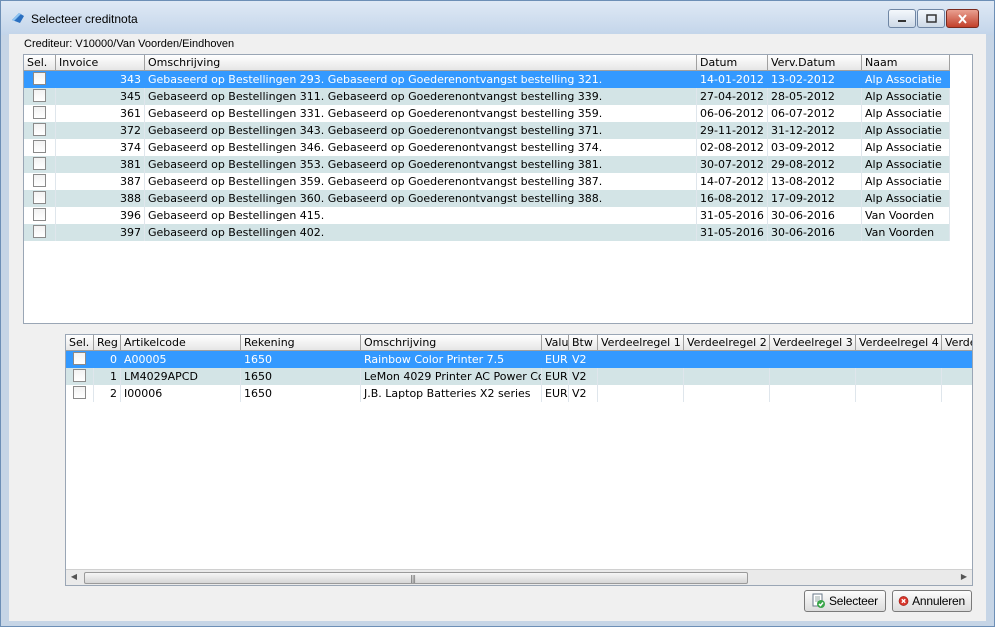  Describe the element at coordinates (107, 343) in the screenshot. I see `col-header-reg: Reg` at that location.